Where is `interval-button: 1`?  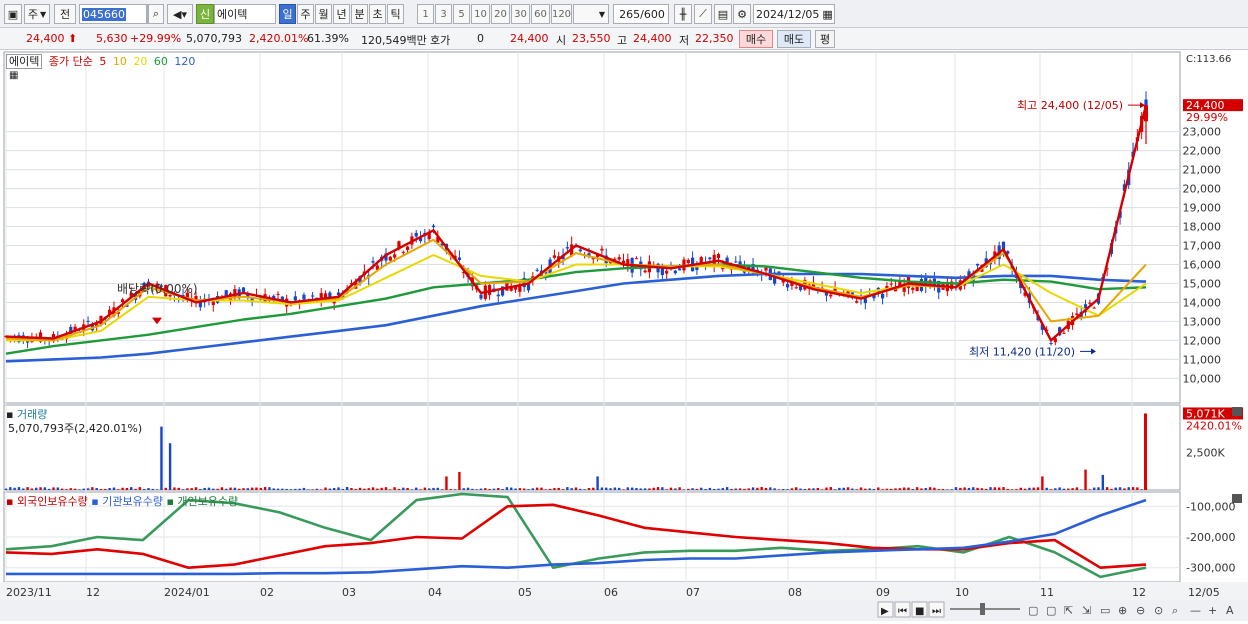
interval-button: 1 is located at coordinates (425, 14).